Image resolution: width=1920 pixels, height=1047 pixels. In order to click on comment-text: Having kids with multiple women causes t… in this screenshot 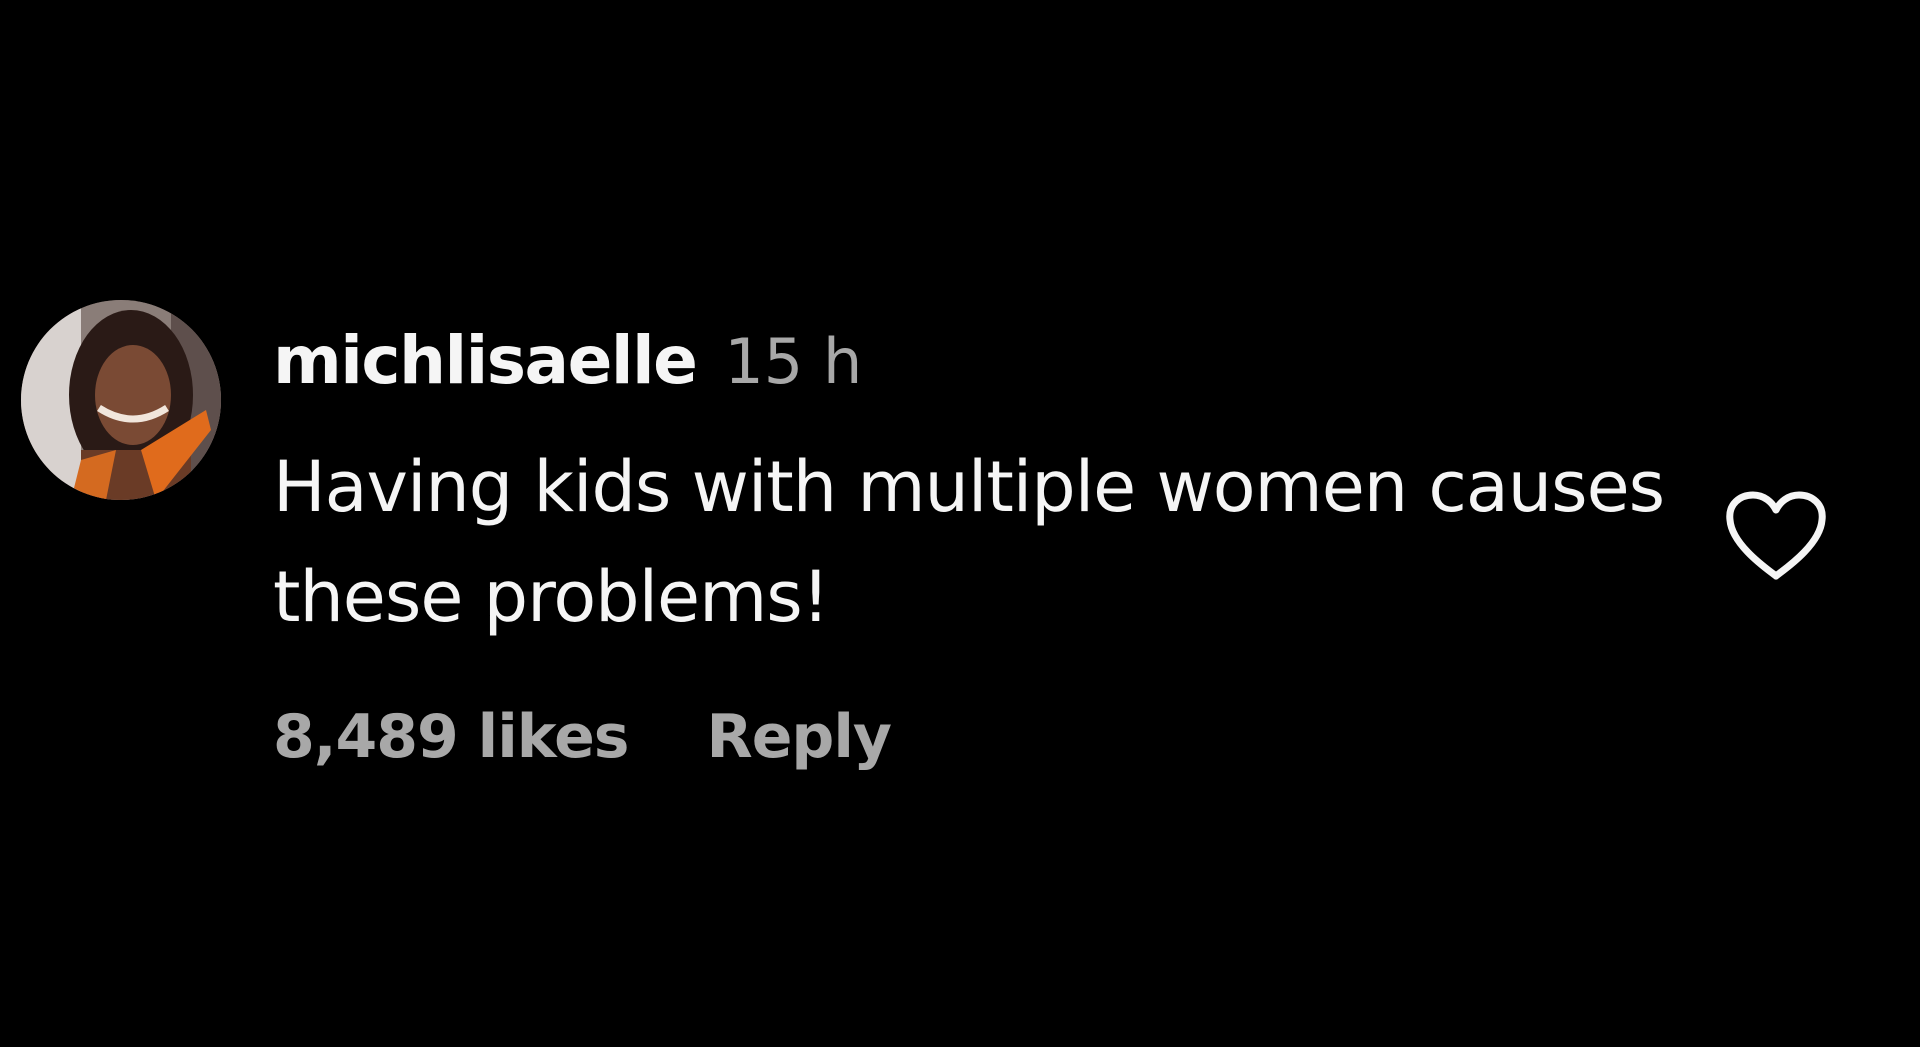, I will do `click(969, 542)`.